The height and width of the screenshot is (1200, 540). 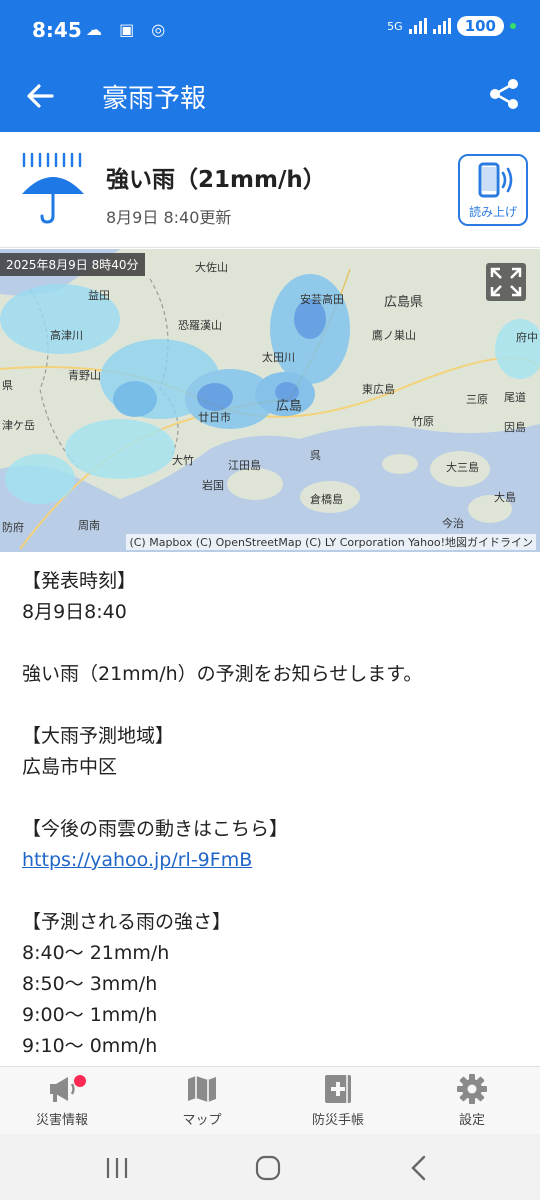 I want to click on notification-badge, so click(x=80, y=1081).